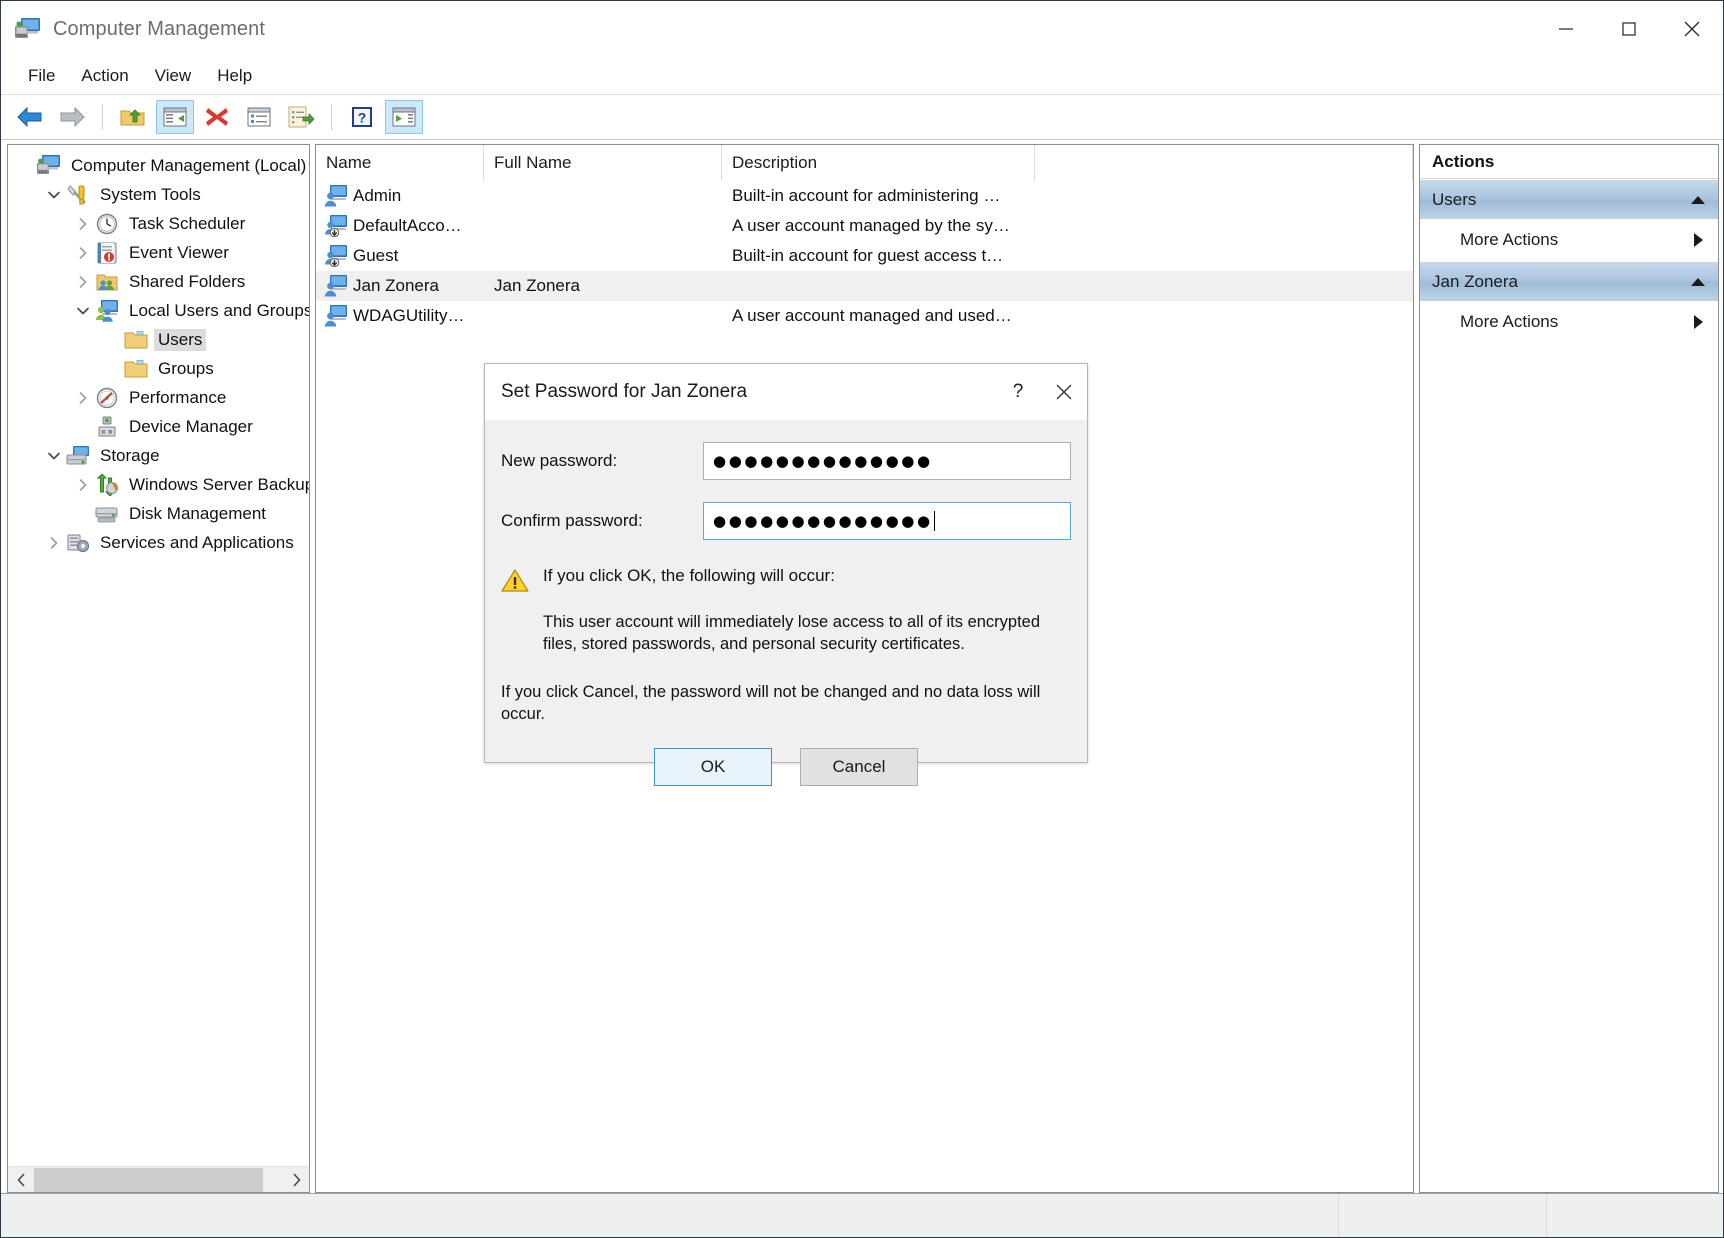 The height and width of the screenshot is (1238, 1724). I want to click on user-disabled-icon, so click(336, 226).